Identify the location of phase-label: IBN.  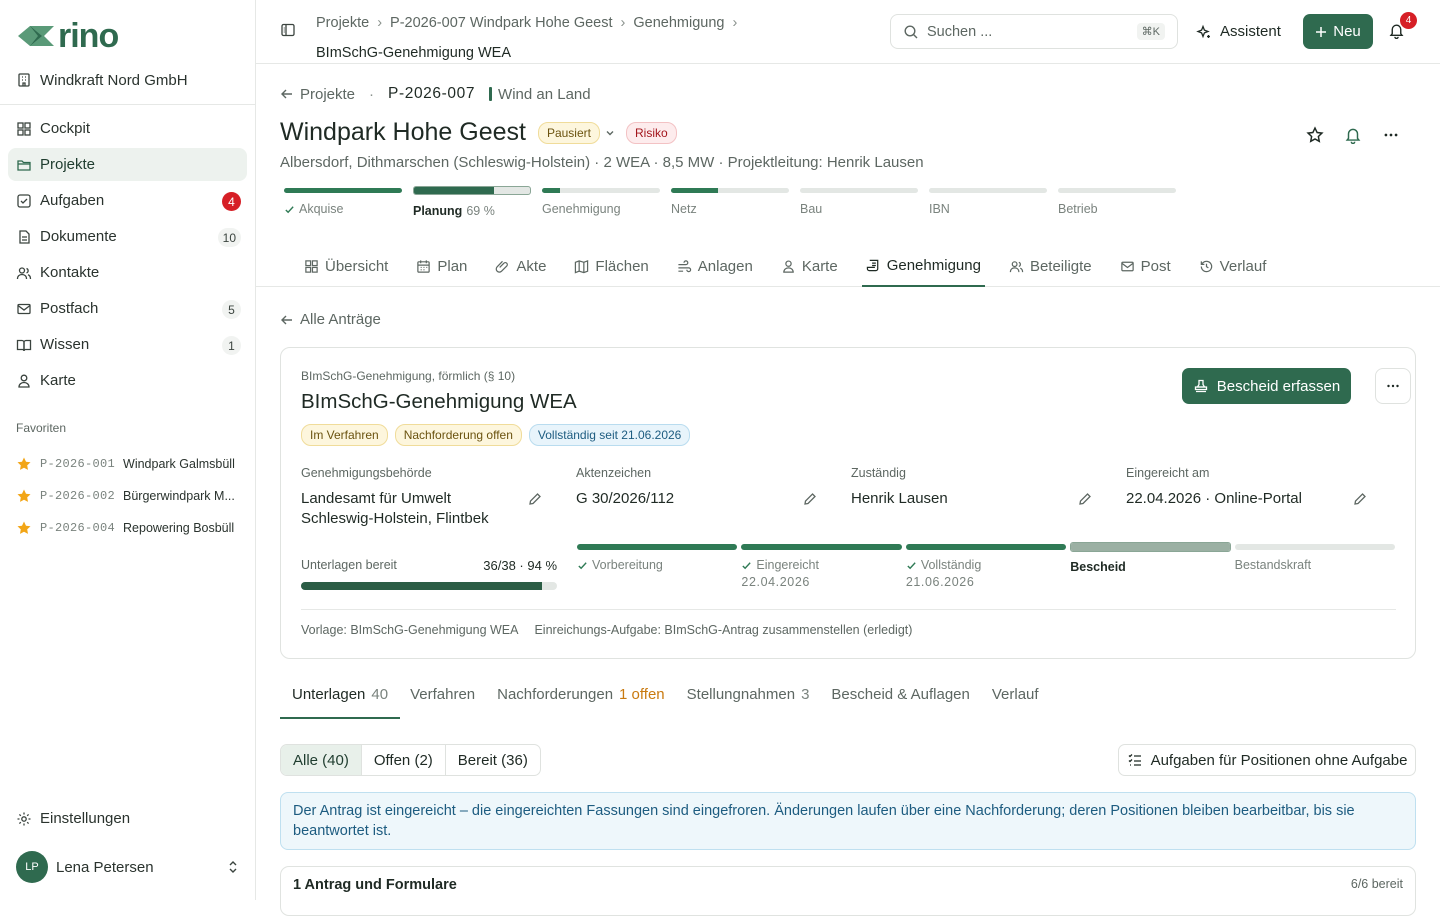
(988, 209).